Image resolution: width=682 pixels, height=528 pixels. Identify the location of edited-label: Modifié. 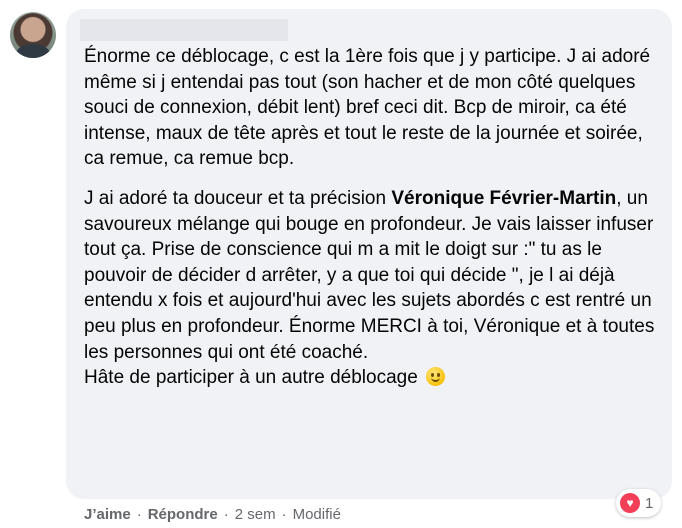
(317, 514).